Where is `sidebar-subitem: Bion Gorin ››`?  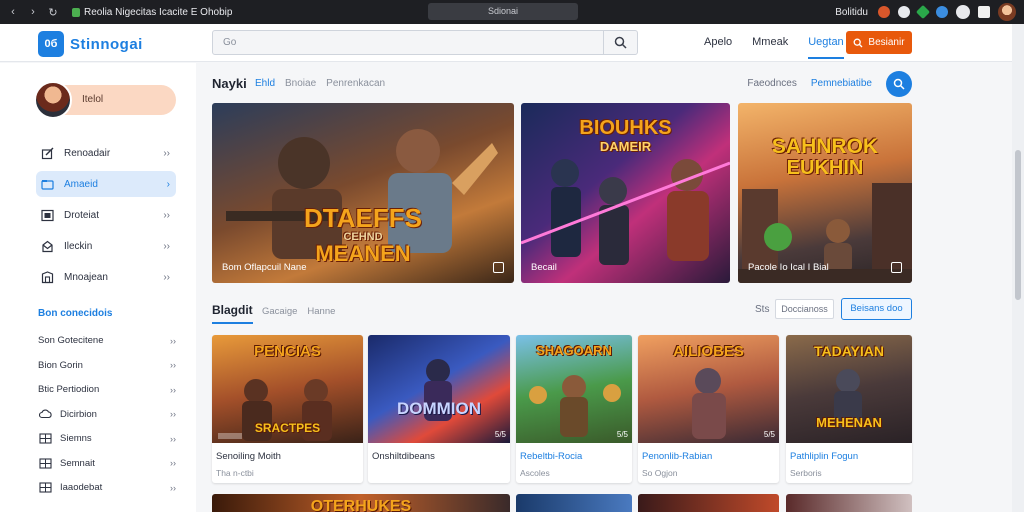 sidebar-subitem: Bion Gorin ›› is located at coordinates (107, 365).